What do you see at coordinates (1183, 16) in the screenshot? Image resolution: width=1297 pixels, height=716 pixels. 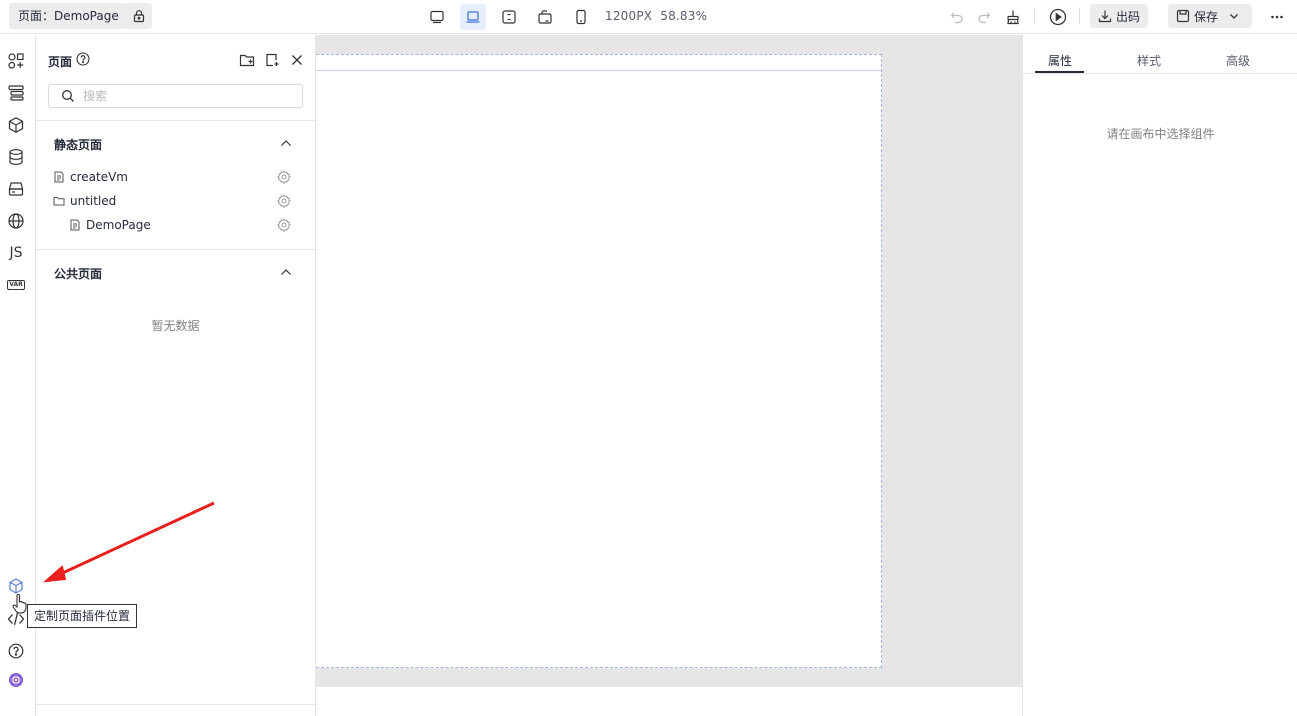 I see `save-icon` at bounding box center [1183, 16].